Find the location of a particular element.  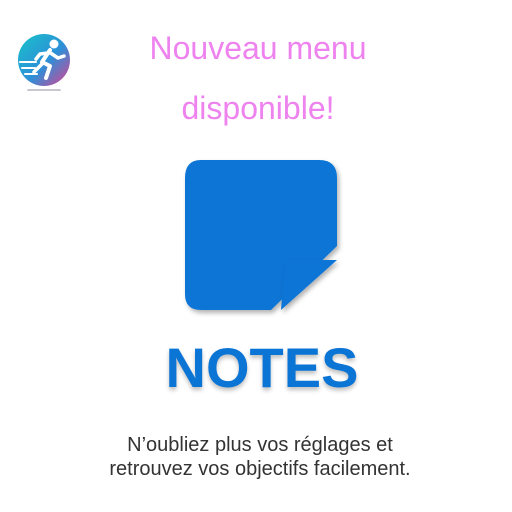

logo-graphic is located at coordinates (44, 62).